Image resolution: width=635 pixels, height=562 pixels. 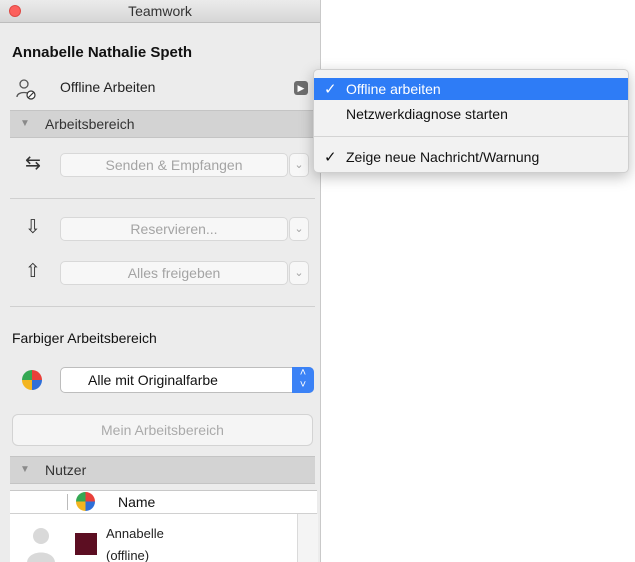 I want to click on menu-item-label: Netzwerkdiagnose starten, so click(x=427, y=114).